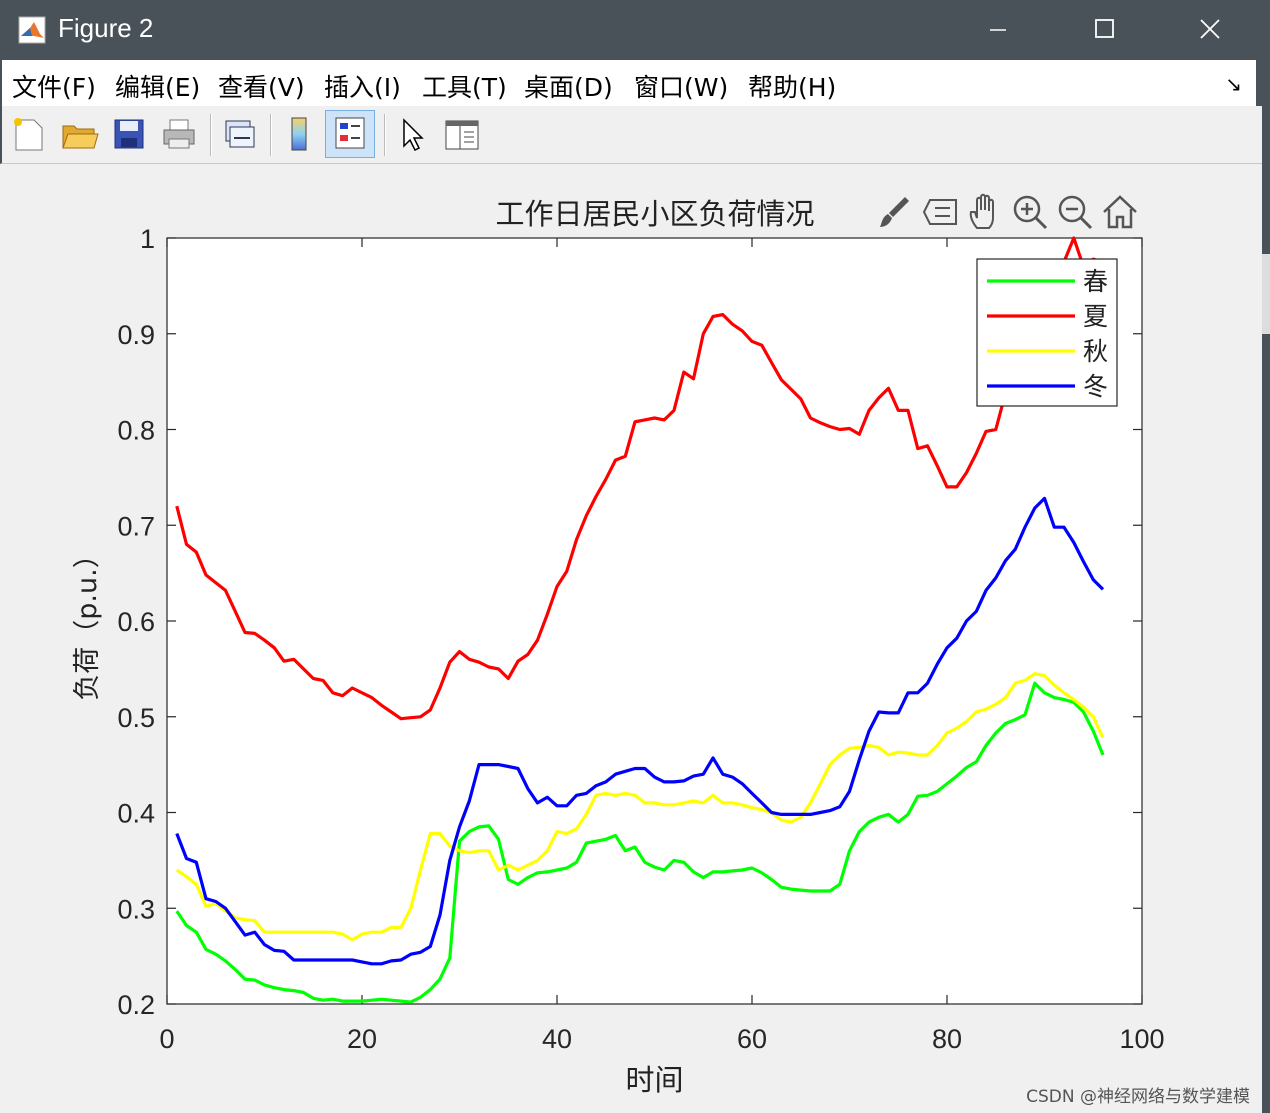 This screenshot has height=1113, width=1270. Describe the element at coordinates (136, 622) in the screenshot. I see `y-tick-label: 0.6` at that location.